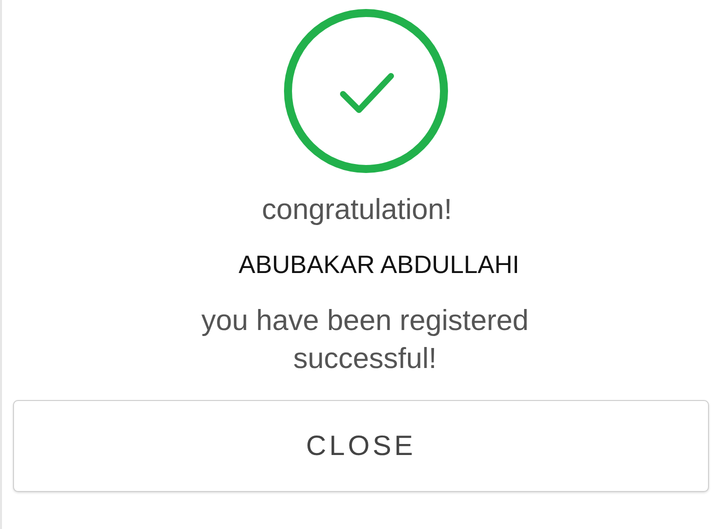 The width and height of the screenshot is (720, 529). Describe the element at coordinates (379, 265) in the screenshot. I see `user-name: ABUBAKAR ABDULLAHI` at that location.